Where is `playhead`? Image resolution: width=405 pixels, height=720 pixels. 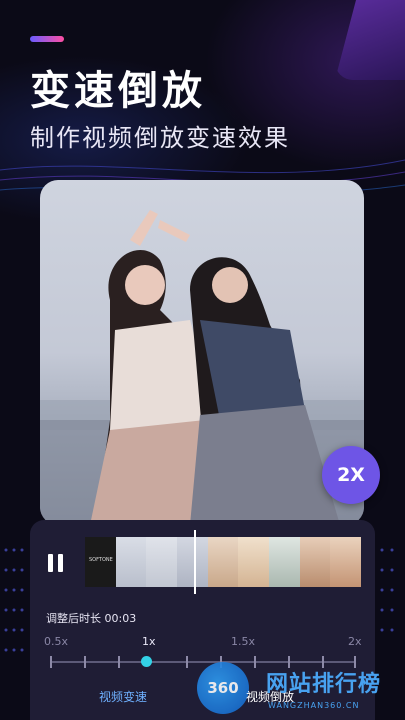
playhead is located at coordinates (195, 562).